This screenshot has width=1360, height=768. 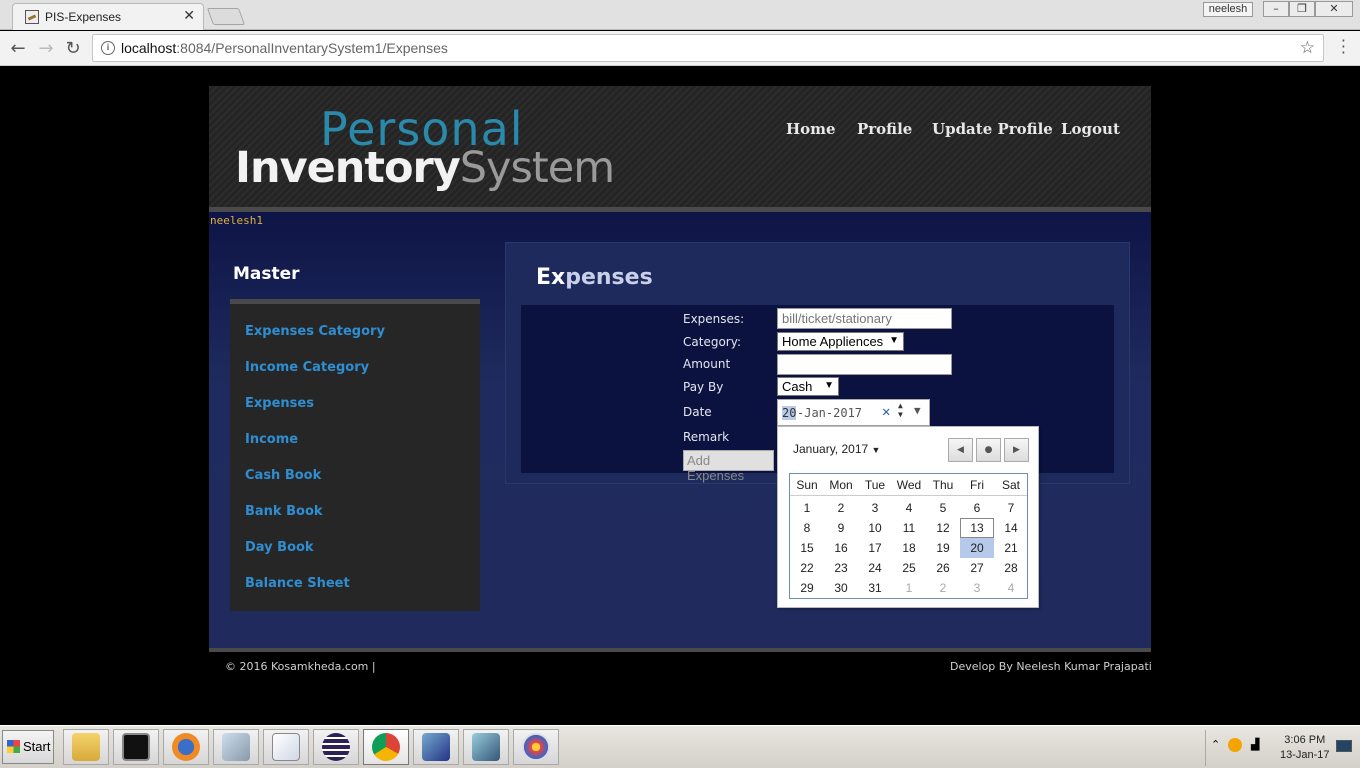 I want to click on calendar-day: 19, so click(x=943, y=548).